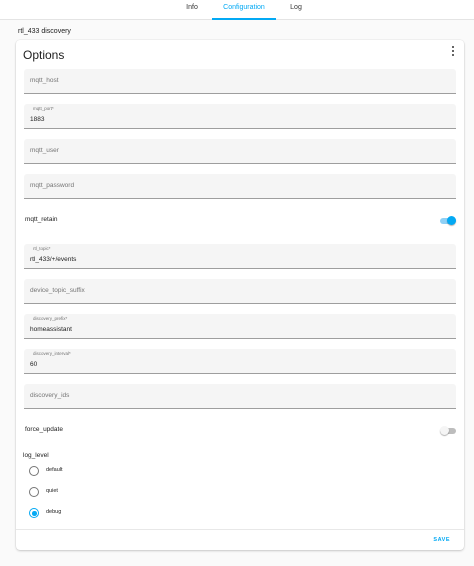  What do you see at coordinates (240, 186) in the screenshot?
I see `mqtt-password-field: mqtt_password` at bounding box center [240, 186].